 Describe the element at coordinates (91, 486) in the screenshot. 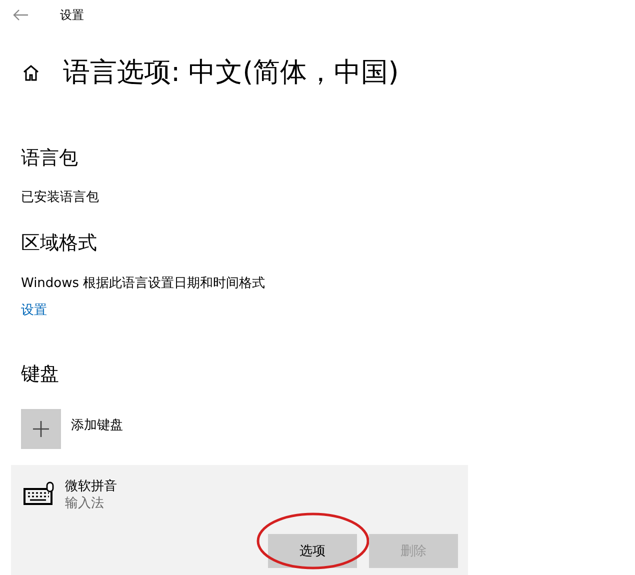

I see `keyboard-name: 微软拼音` at that location.